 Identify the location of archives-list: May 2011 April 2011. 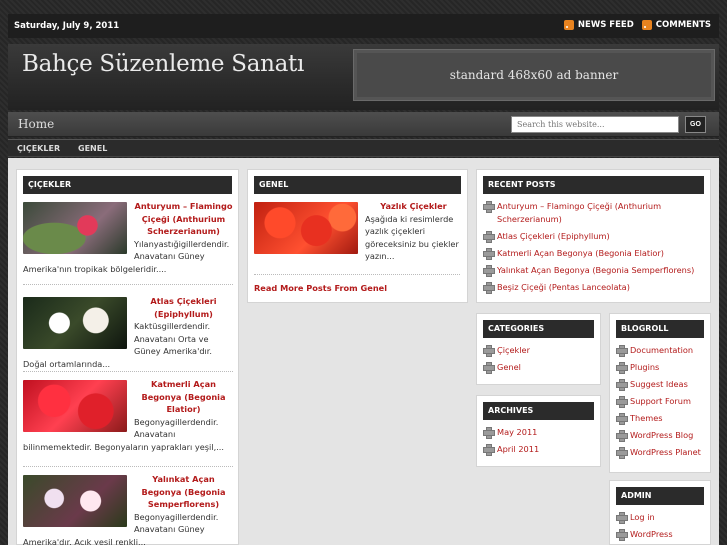
(538, 441).